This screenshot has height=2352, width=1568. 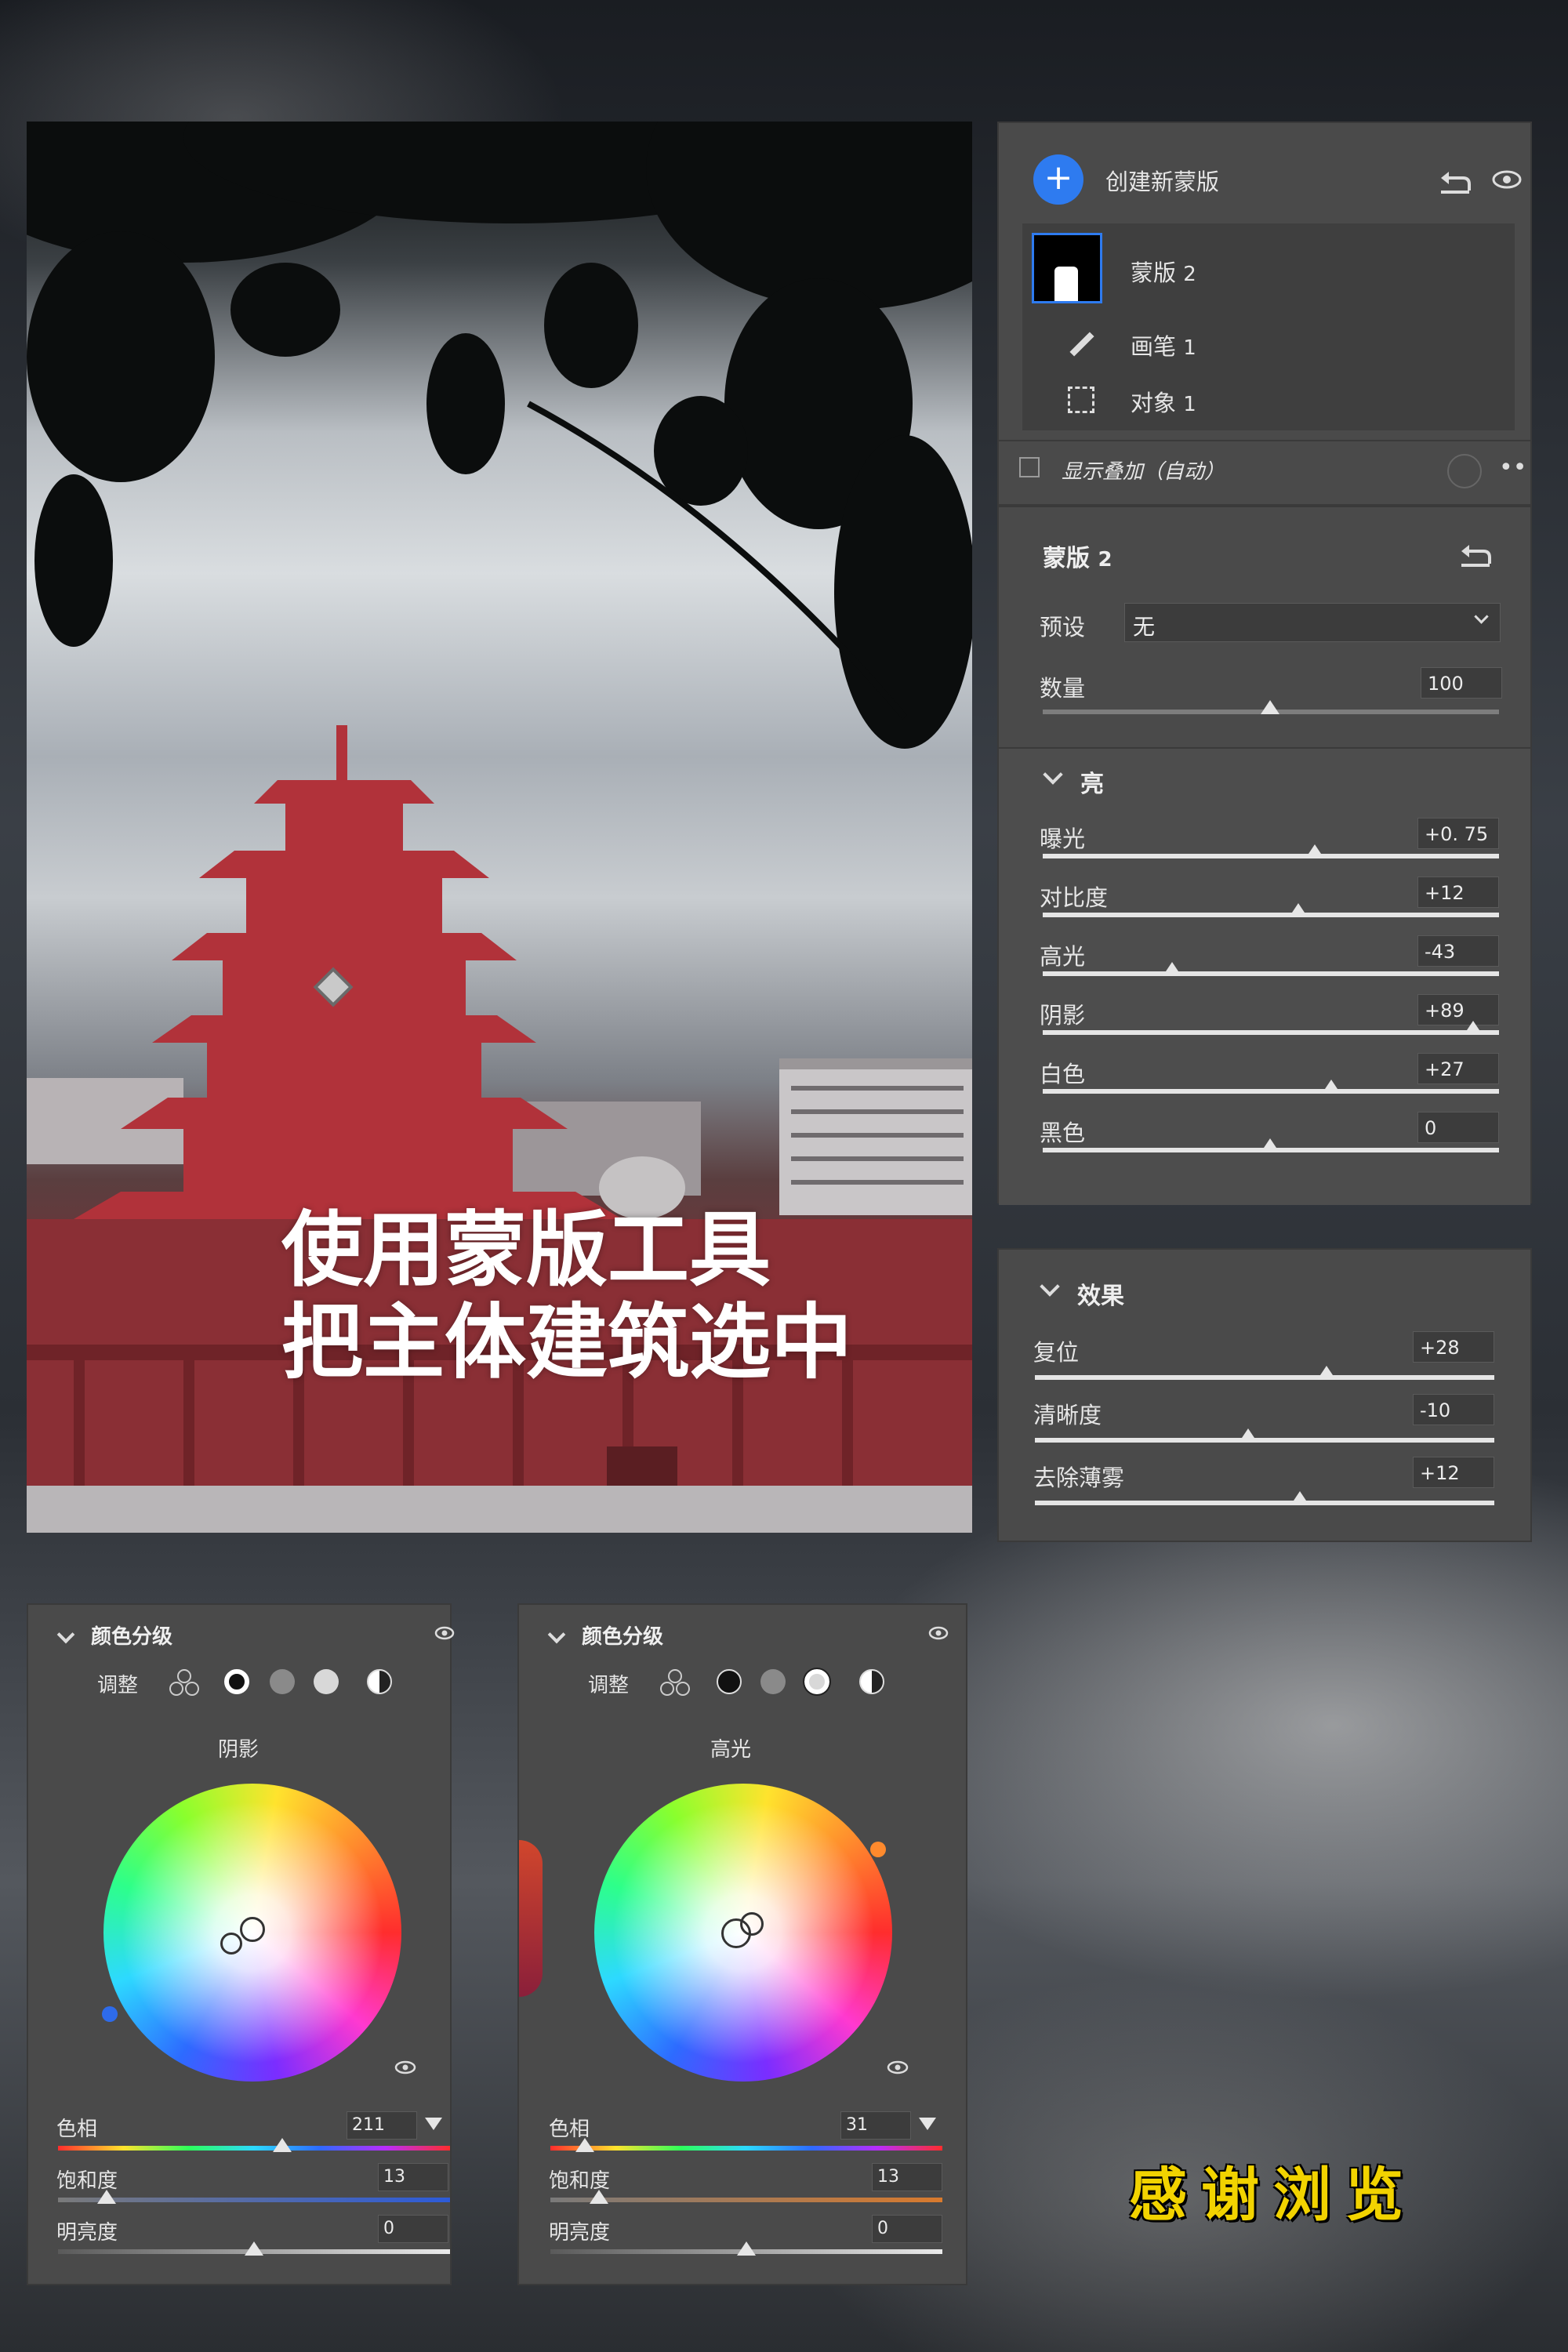 I want to click on clarity-slider-thumb, so click(x=1248, y=1435).